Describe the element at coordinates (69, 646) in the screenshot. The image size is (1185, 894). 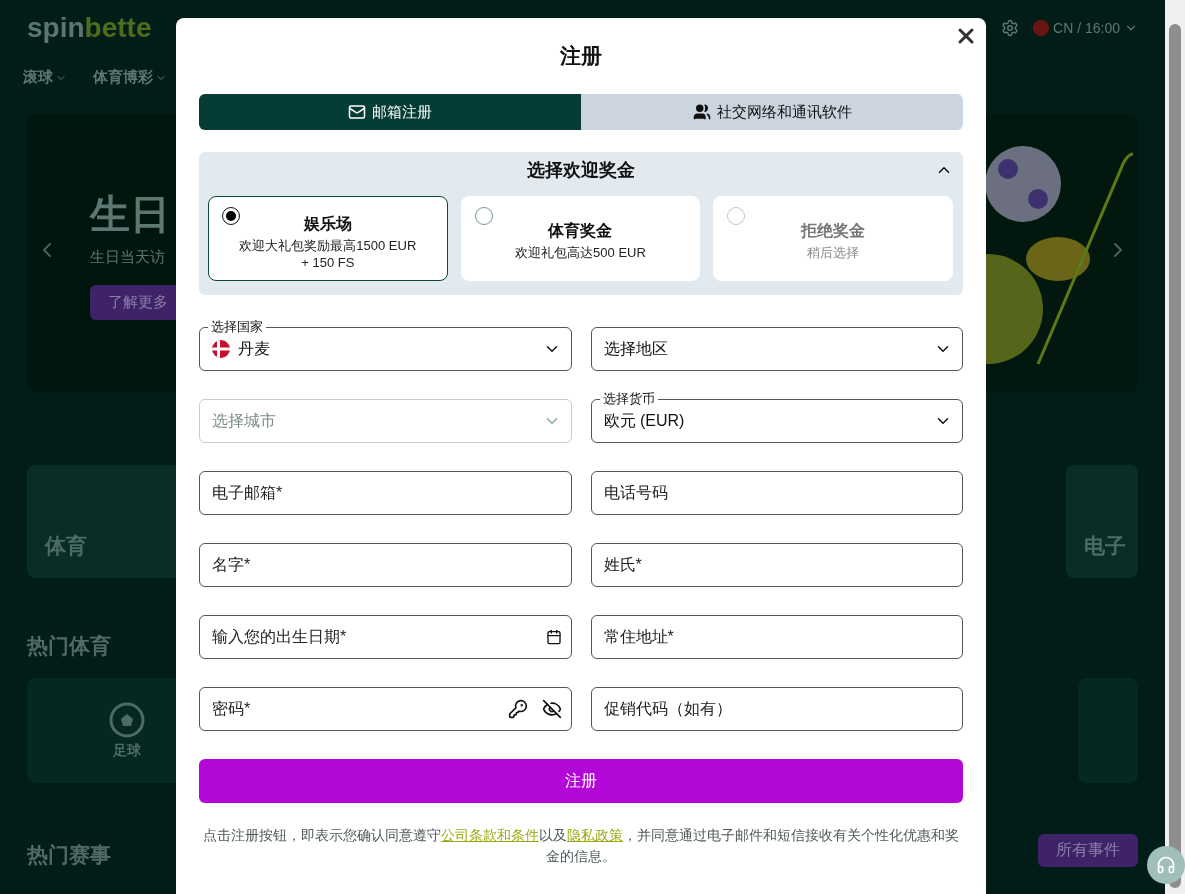
I see `section-title: 热门体育` at that location.